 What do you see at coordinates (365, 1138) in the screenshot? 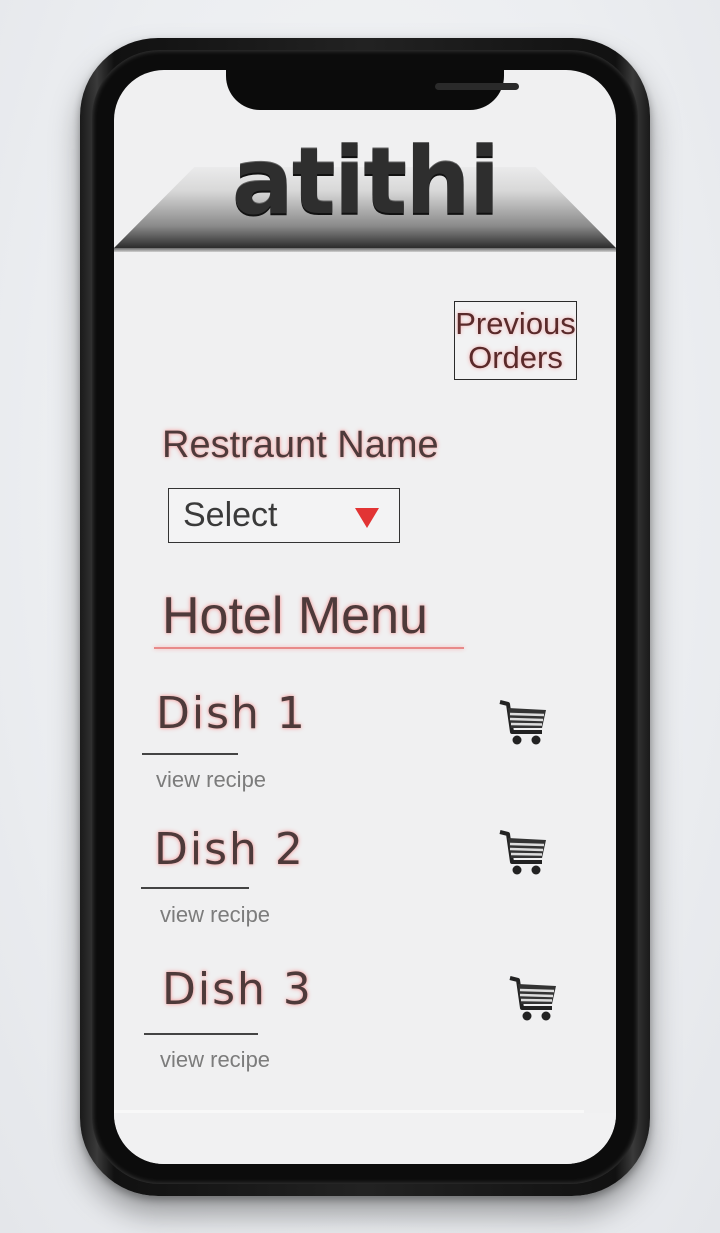
I see `screen-bottom-area` at bounding box center [365, 1138].